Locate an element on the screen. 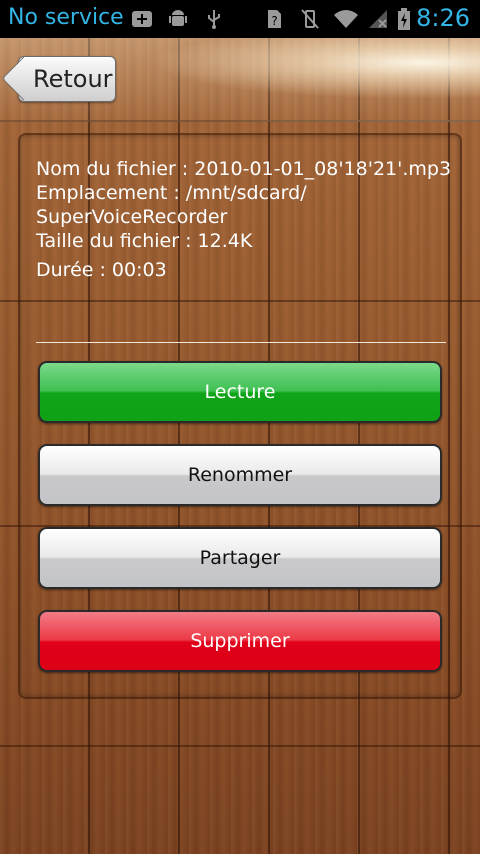 This screenshot has width=480, height=854. play-button: Lecture is located at coordinates (240, 392).